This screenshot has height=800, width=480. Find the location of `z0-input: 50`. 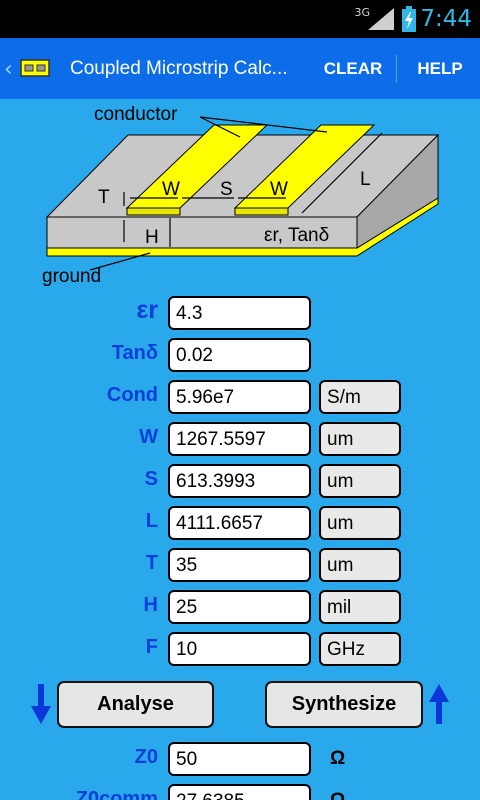

z0-input: 50 is located at coordinates (239, 759).